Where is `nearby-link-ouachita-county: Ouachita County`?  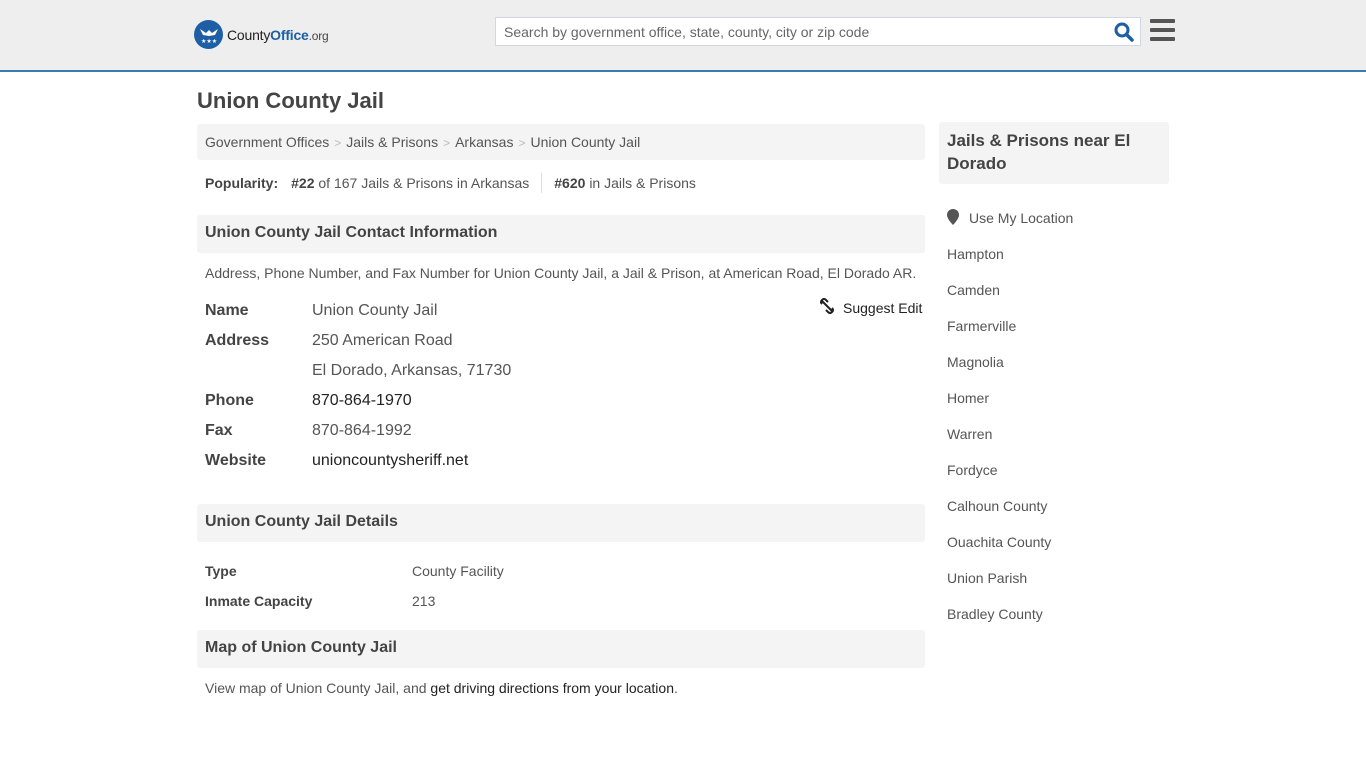
nearby-link-ouachita-county: Ouachita County is located at coordinates (999, 542).